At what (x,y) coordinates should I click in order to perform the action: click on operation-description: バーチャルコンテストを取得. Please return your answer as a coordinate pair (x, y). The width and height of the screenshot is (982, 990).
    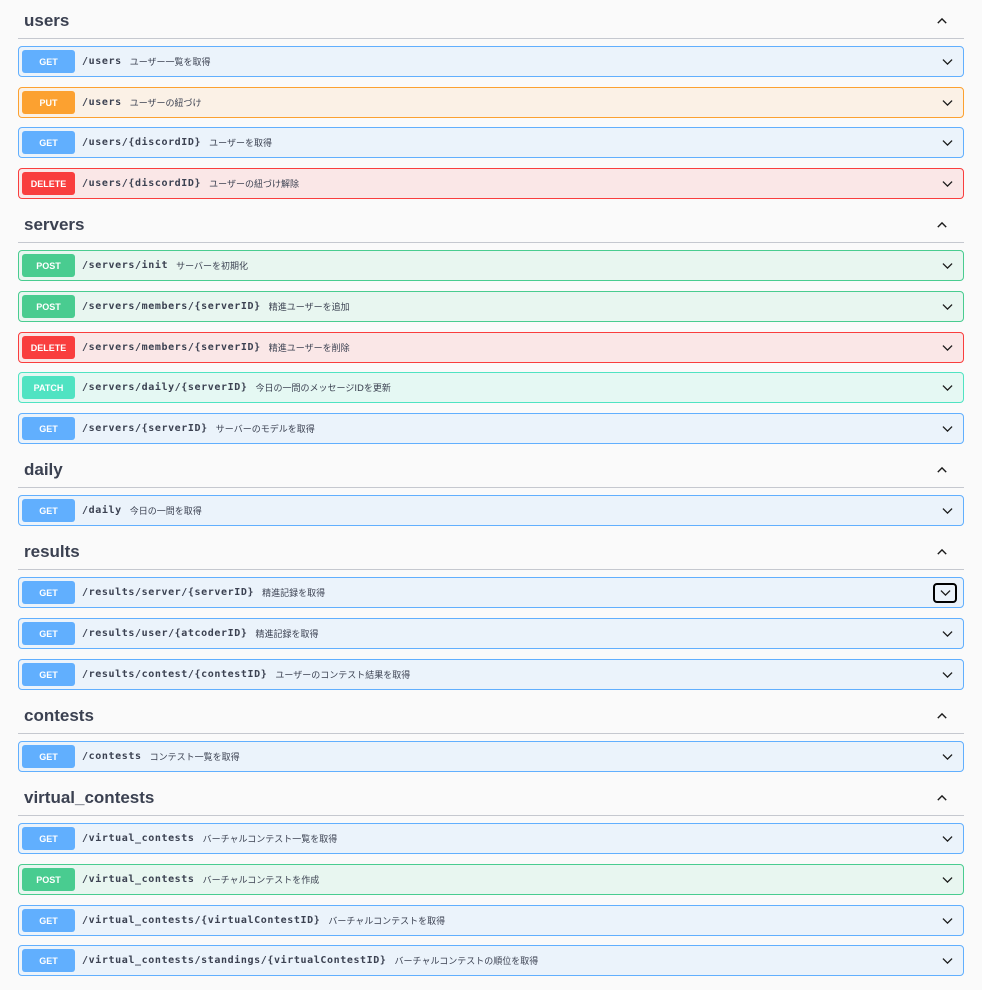
    Looking at the image, I should click on (387, 922).